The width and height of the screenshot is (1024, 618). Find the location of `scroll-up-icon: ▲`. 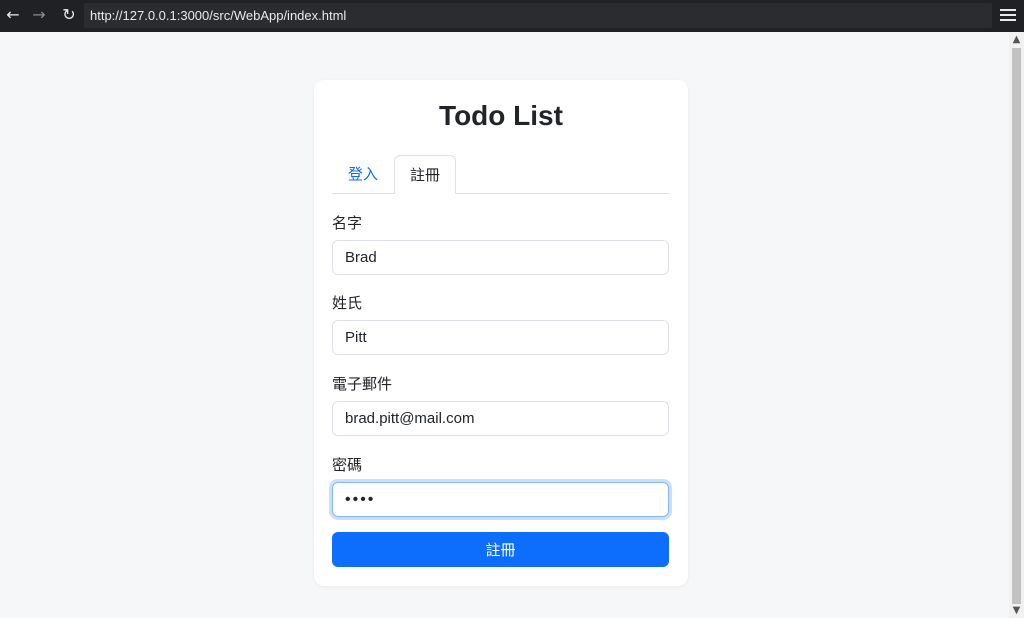

scroll-up-icon: ▲ is located at coordinates (1016, 39).